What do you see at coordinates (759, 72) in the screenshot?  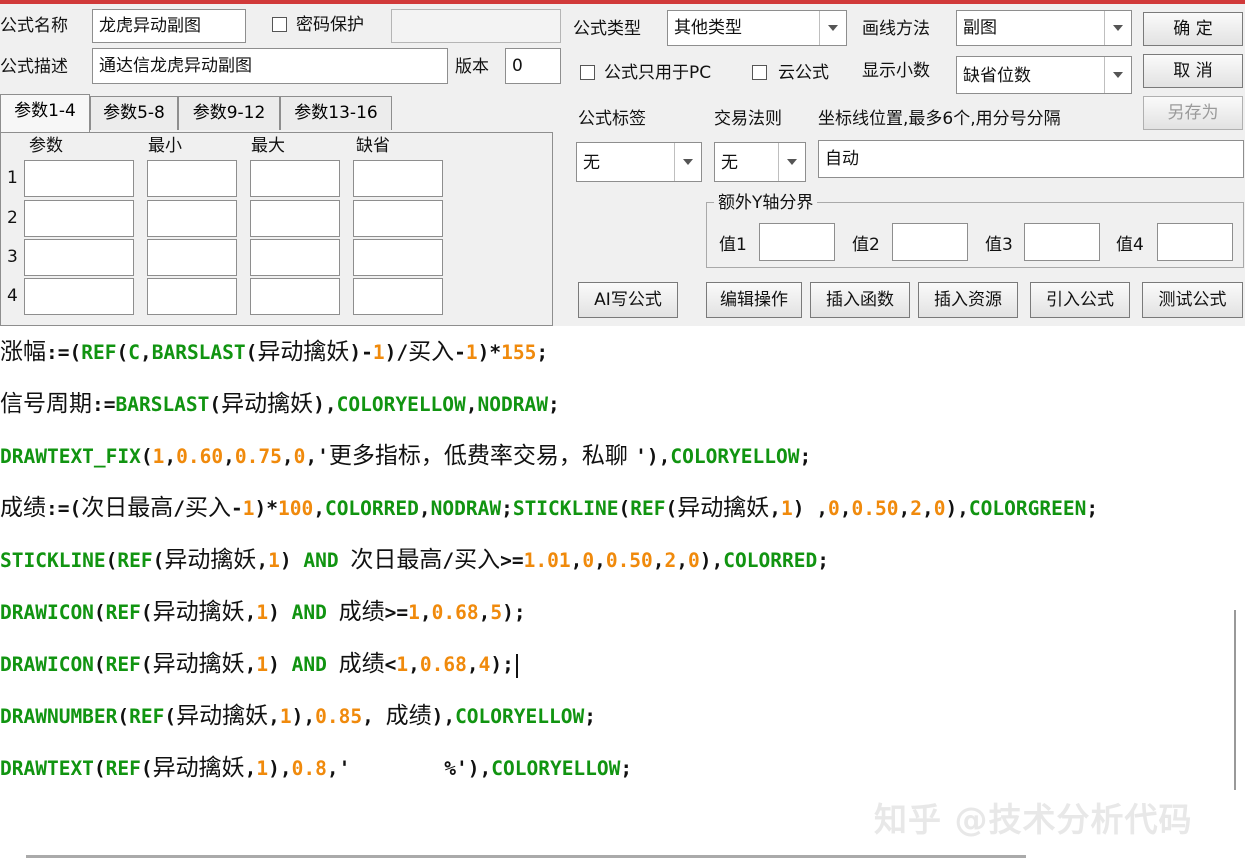 I see `cloud-checkbox` at bounding box center [759, 72].